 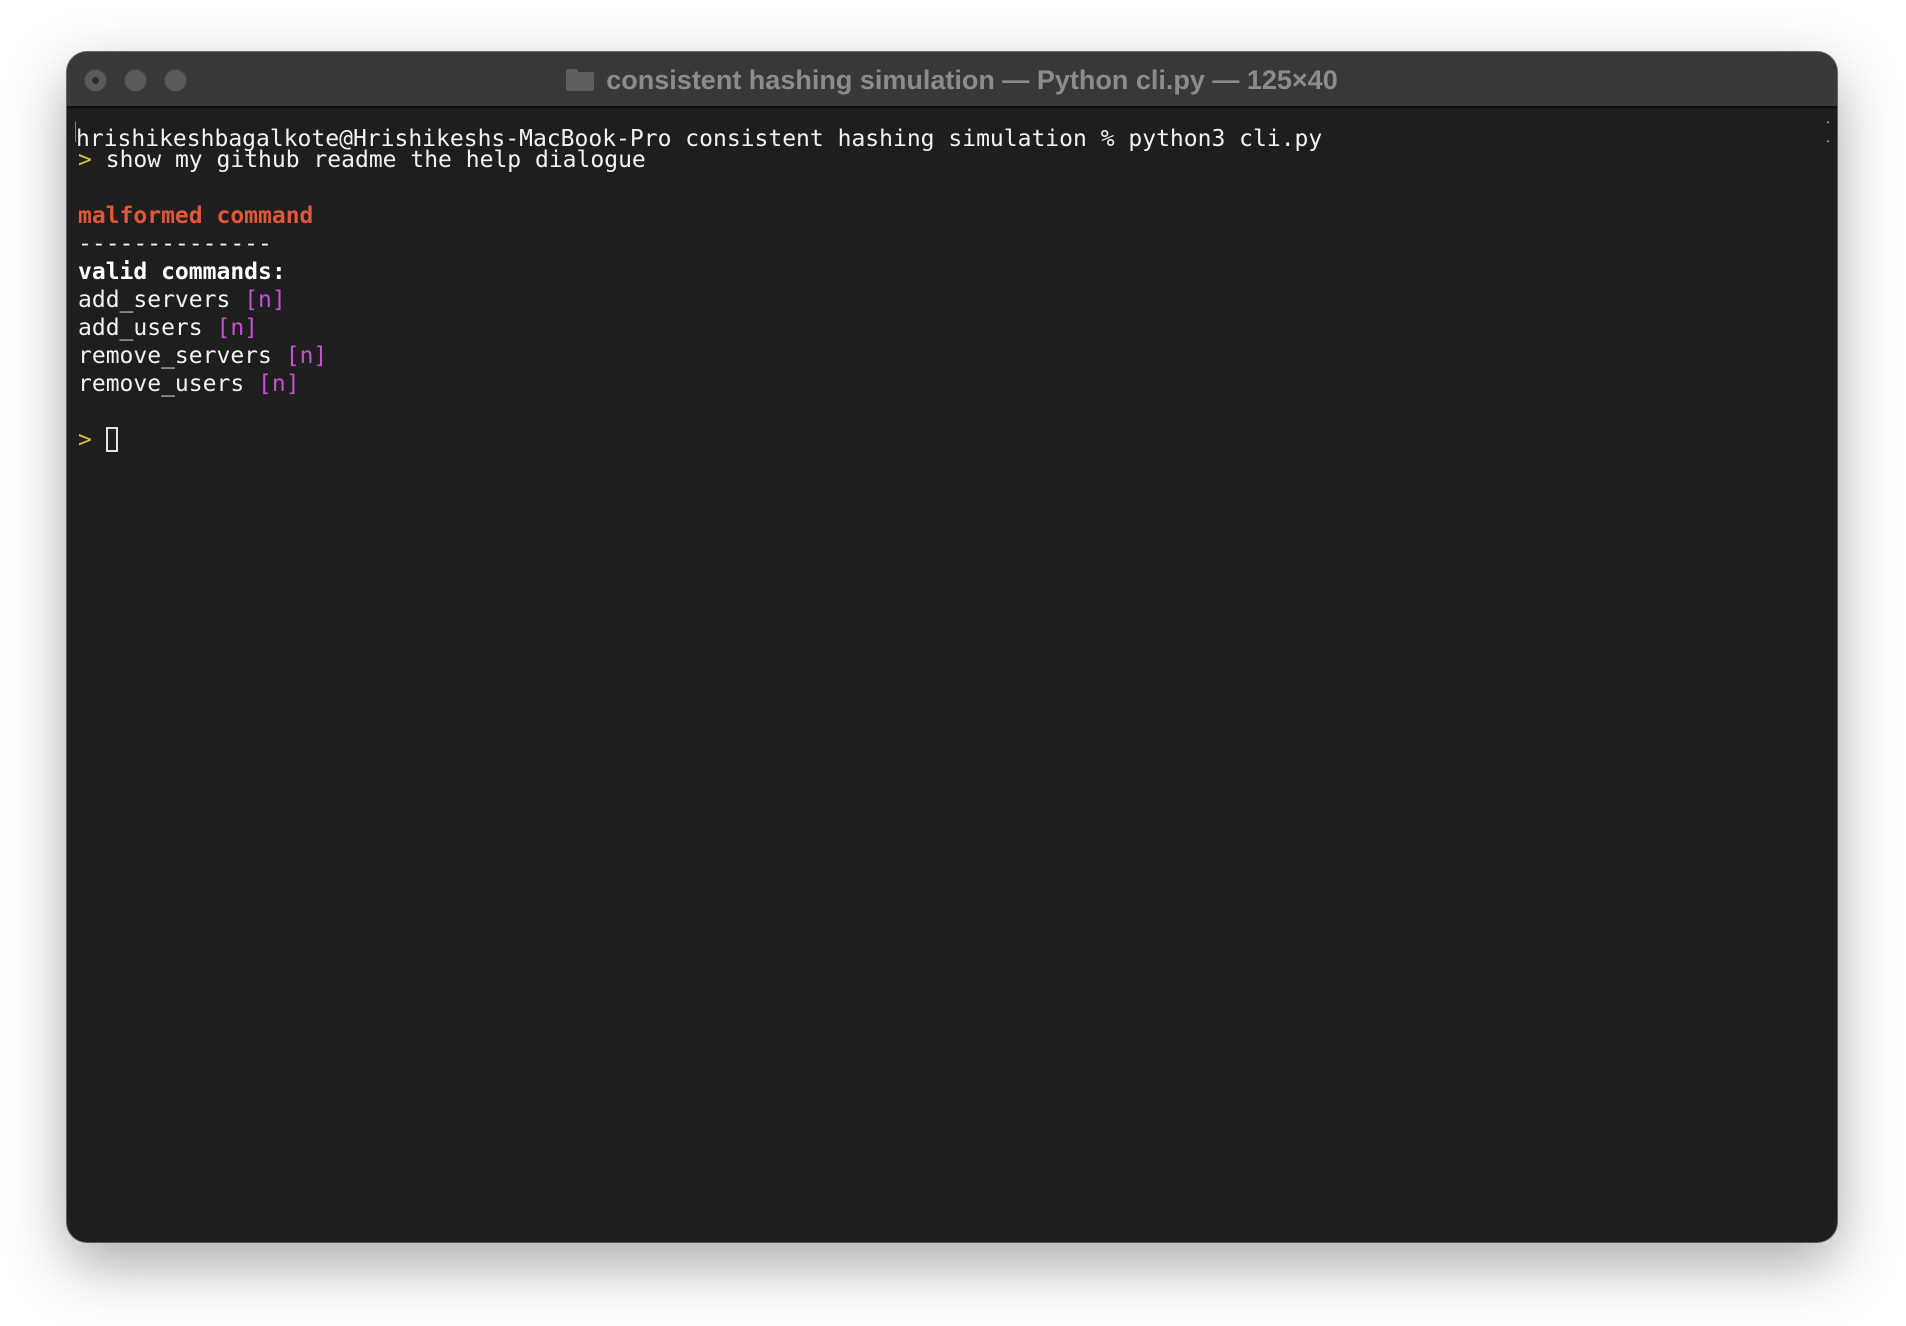 I want to click on command-name: remove_servers, so click(x=175, y=356).